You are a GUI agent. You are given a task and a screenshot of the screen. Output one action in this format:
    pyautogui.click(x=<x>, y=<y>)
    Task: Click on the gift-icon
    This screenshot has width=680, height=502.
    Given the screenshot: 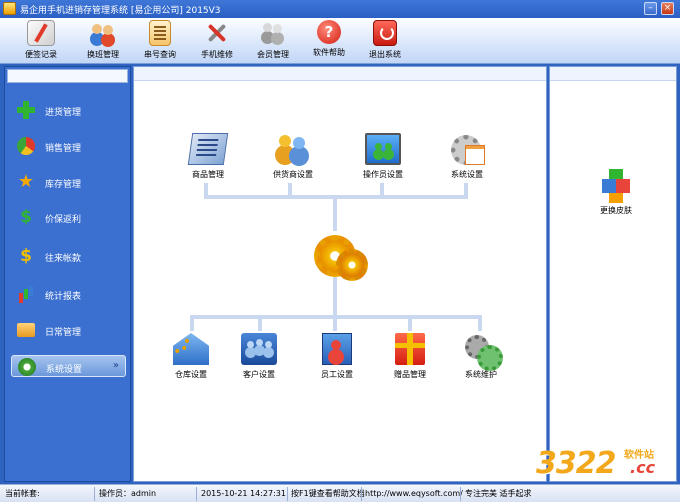 What is the action you would take?
    pyautogui.click(x=410, y=349)
    